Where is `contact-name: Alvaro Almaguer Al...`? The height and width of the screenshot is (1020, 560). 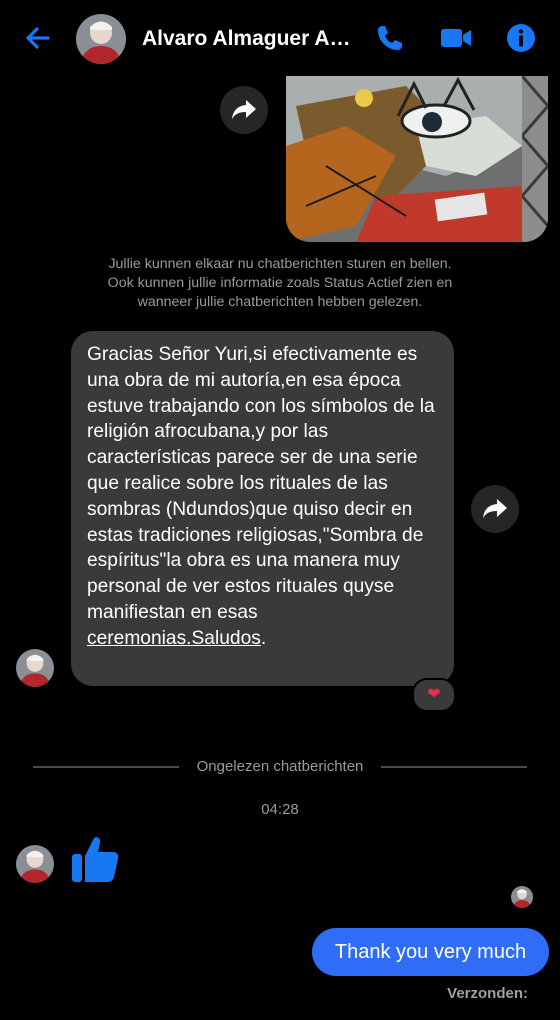
contact-name: Alvaro Almaguer Al... is located at coordinates (247, 39).